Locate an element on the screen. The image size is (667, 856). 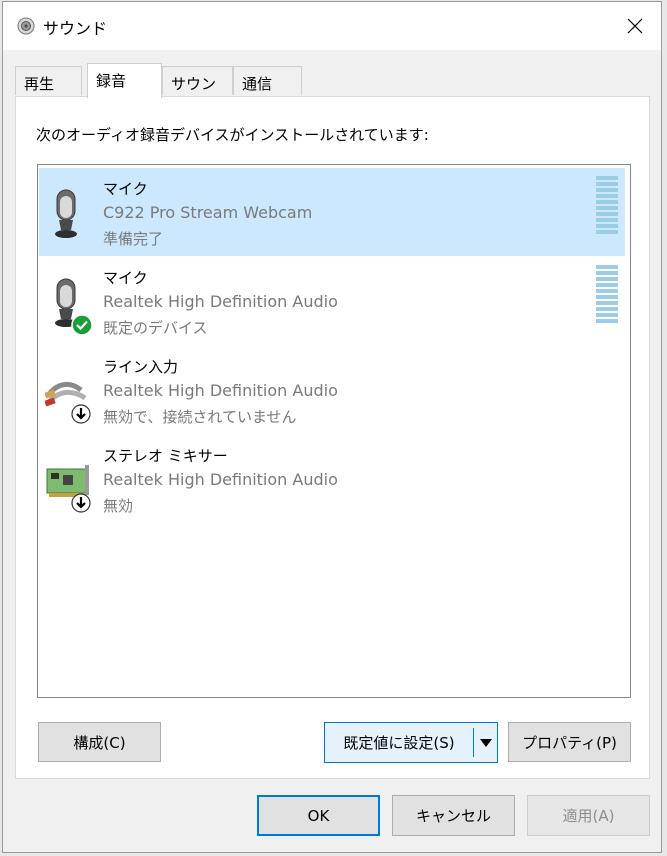
close-button is located at coordinates (635, 26).